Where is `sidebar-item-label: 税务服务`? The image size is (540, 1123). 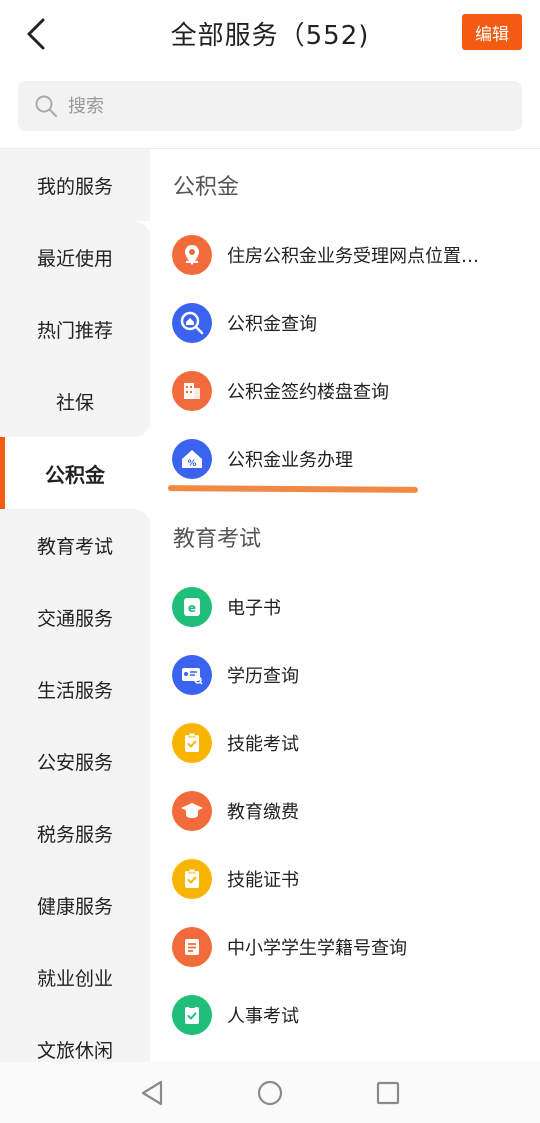
sidebar-item-label: 税务服务 is located at coordinates (74, 834).